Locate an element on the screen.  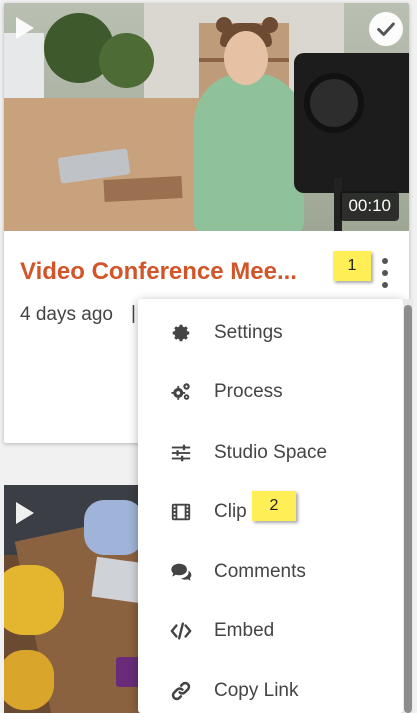
menu-item-comments: Comments is located at coordinates (270, 572).